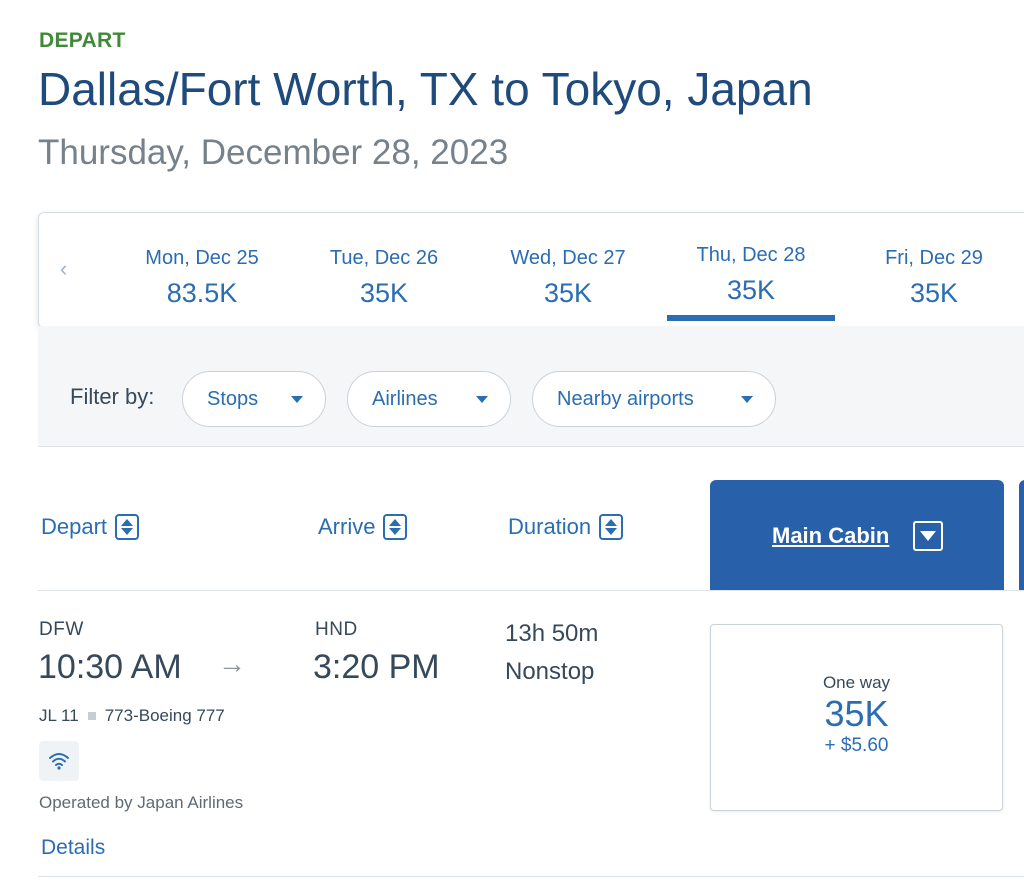 The width and height of the screenshot is (1024, 888). Describe the element at coordinates (336, 629) in the screenshot. I see `destination-airport-code: HND` at that location.